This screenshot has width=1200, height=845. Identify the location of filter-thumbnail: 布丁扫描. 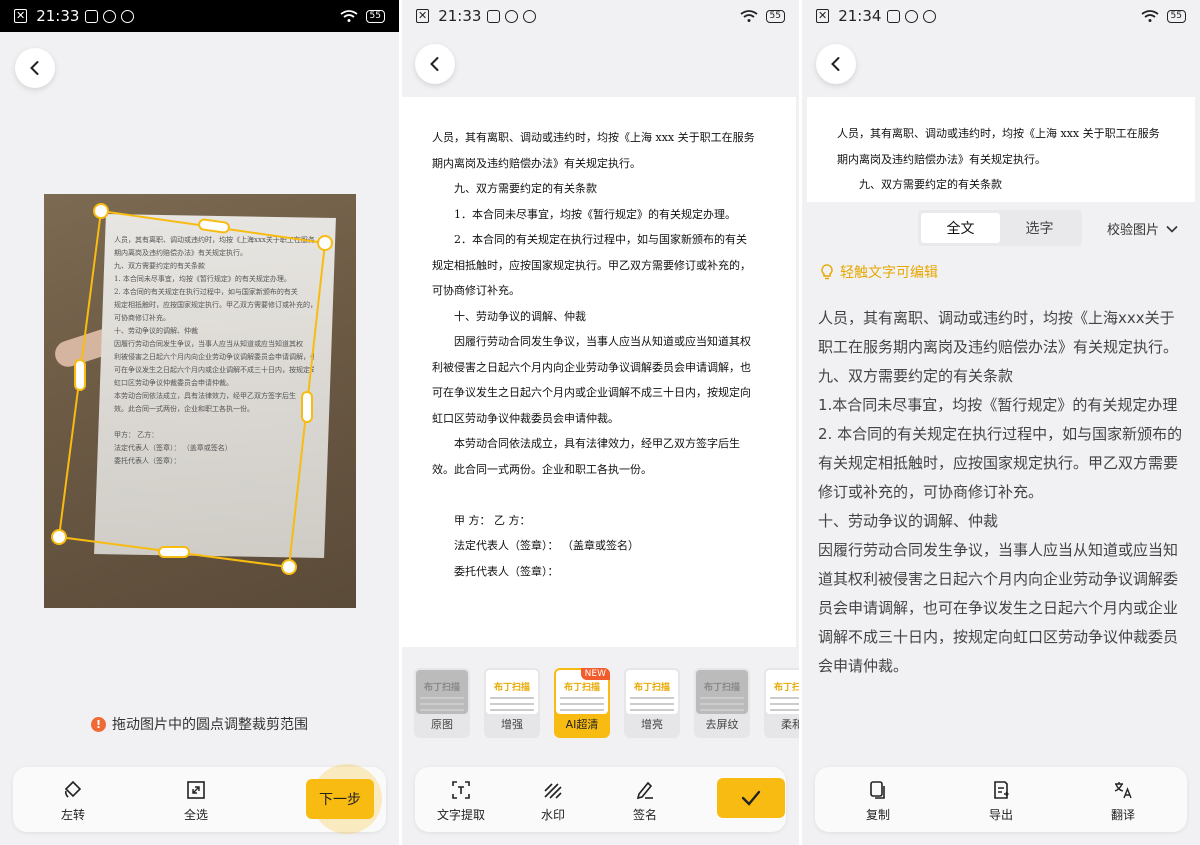
(722, 692).